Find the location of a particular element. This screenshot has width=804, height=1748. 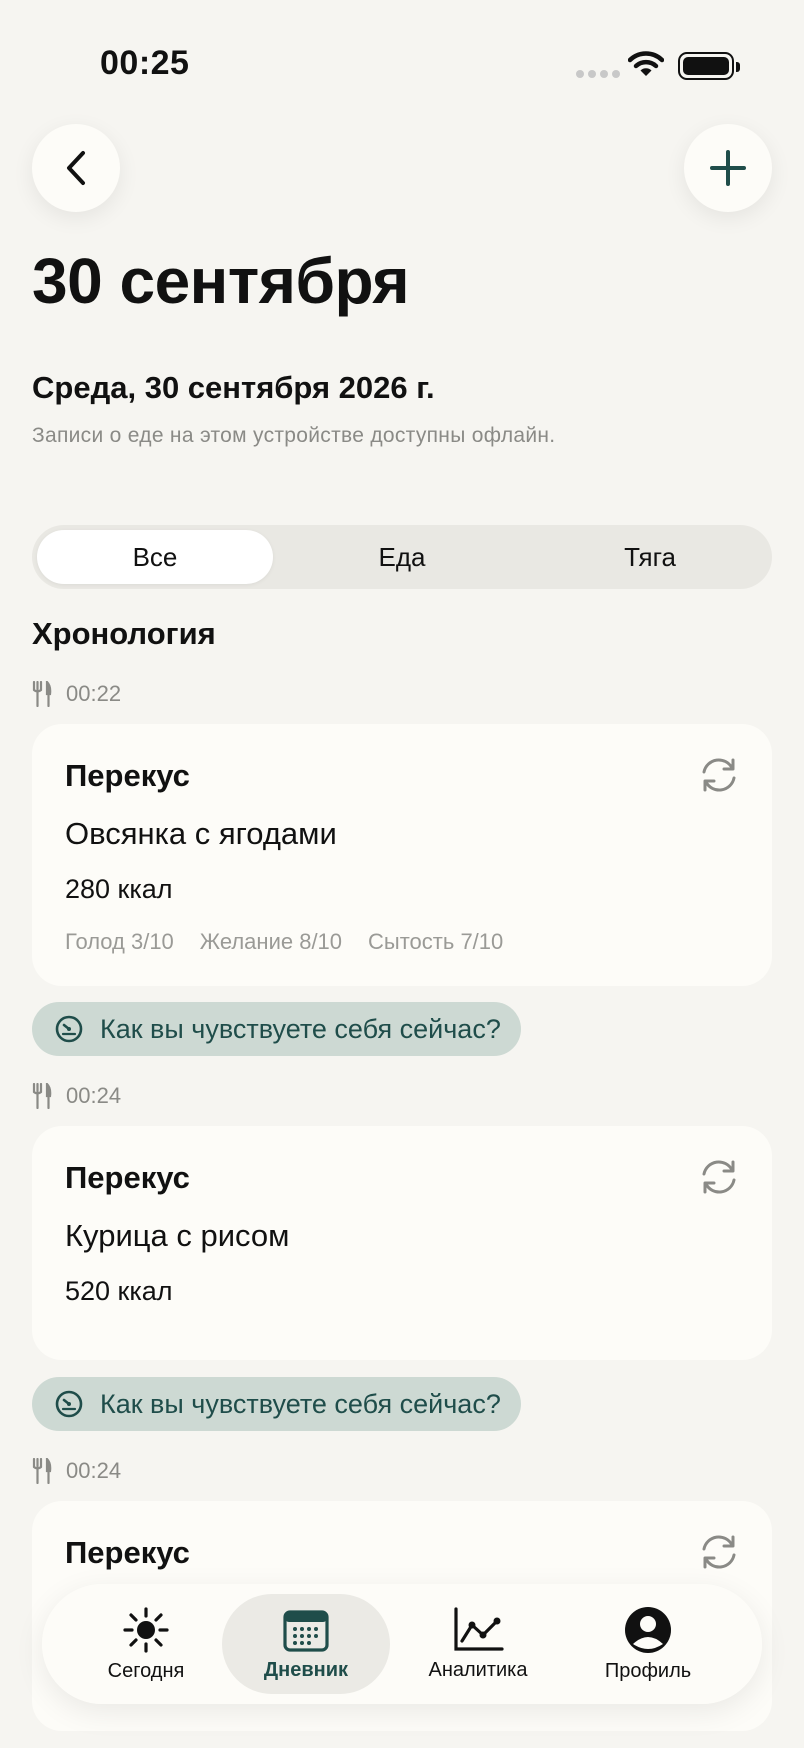

hunger-scale: Голод 3/10 is located at coordinates (119, 941).